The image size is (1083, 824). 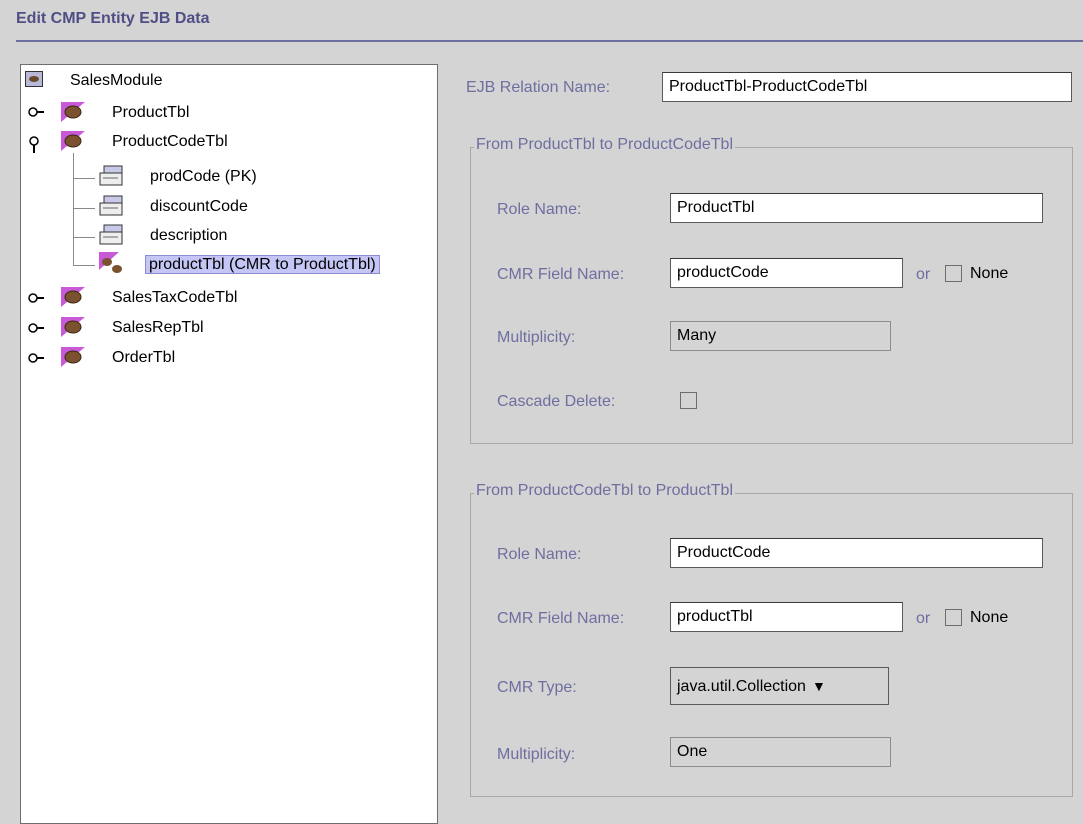 What do you see at coordinates (818, 686) in the screenshot?
I see `dropdown-arrow-icon: ▼` at bounding box center [818, 686].